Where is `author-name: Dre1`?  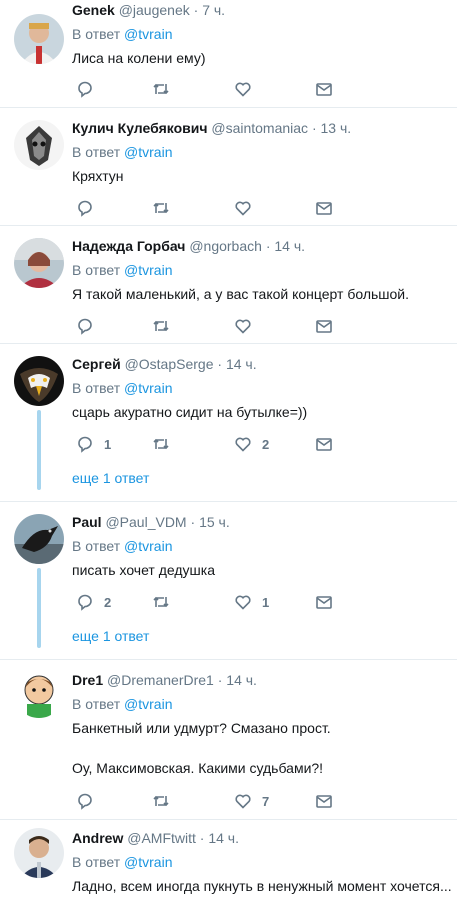 author-name: Dre1 is located at coordinates (87, 680).